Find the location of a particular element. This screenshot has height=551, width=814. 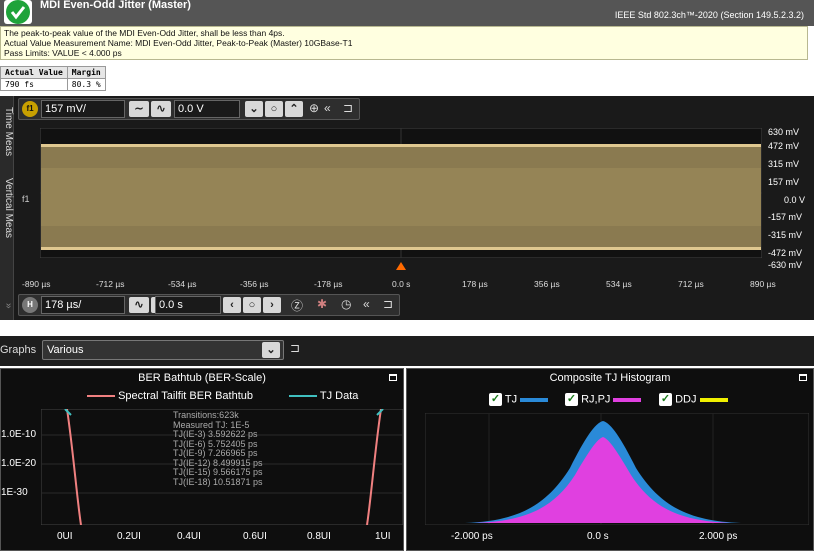

histogram-plot is located at coordinates (617, 469).